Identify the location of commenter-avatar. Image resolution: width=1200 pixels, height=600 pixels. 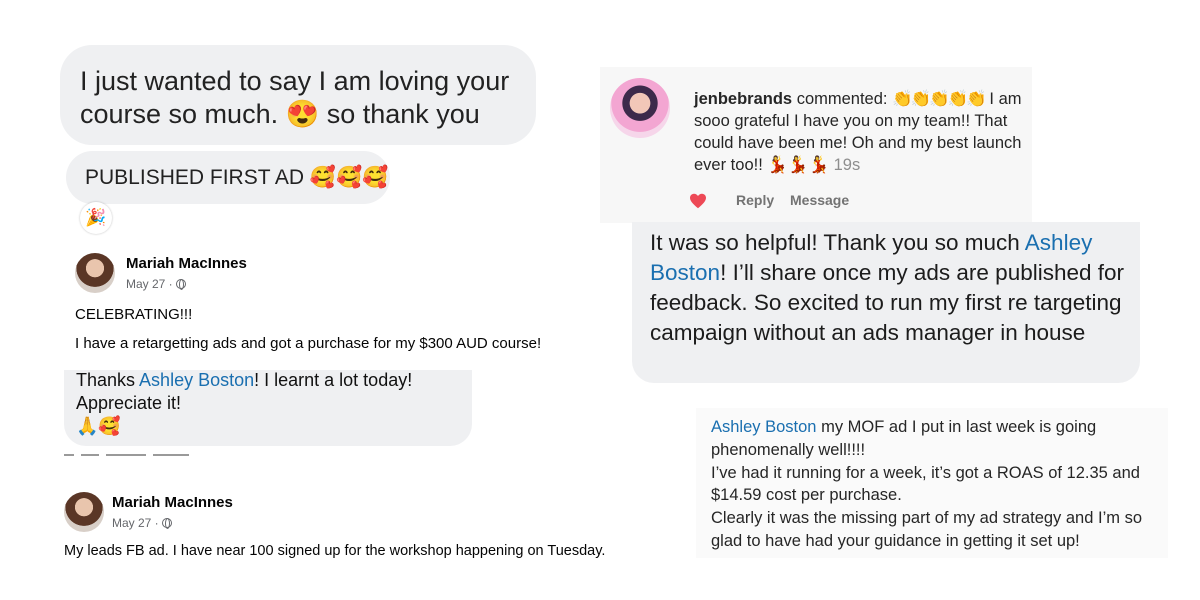
(640, 108).